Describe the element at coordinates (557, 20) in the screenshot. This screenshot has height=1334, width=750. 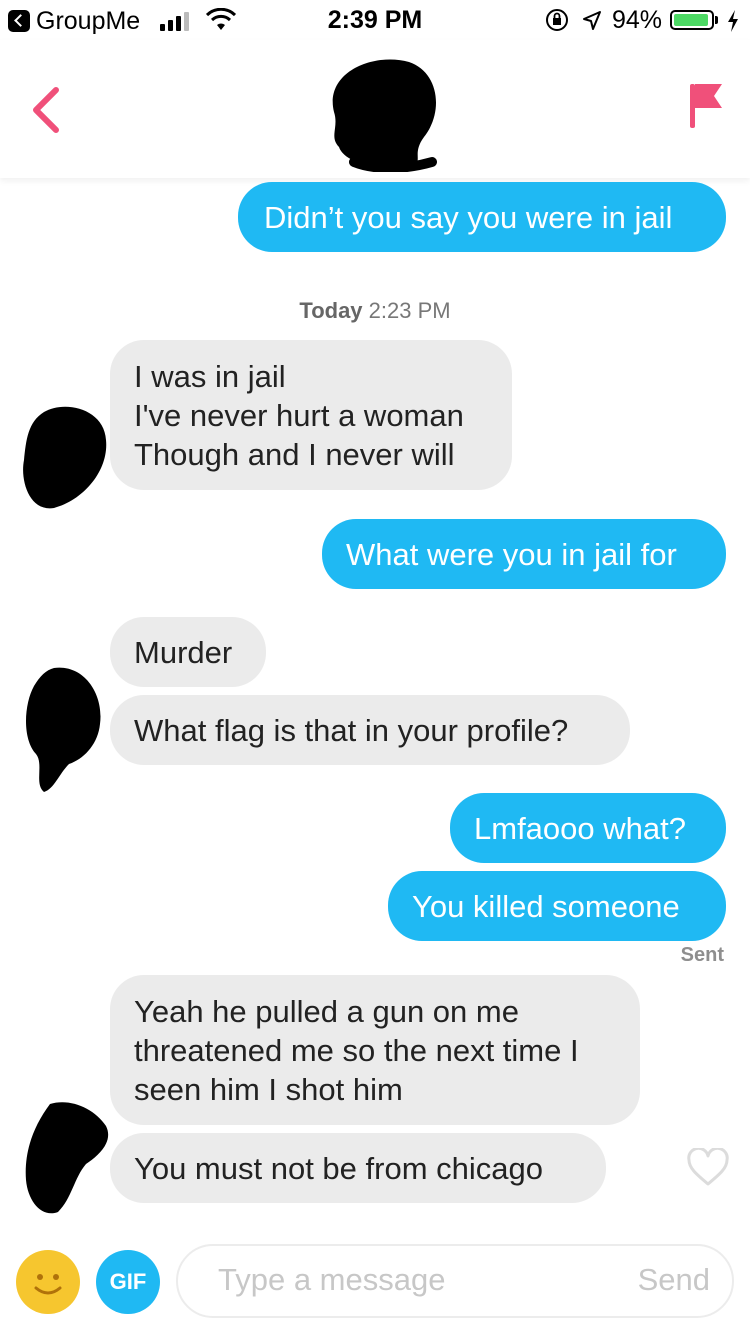
I see `orientation-lock-icon` at that location.